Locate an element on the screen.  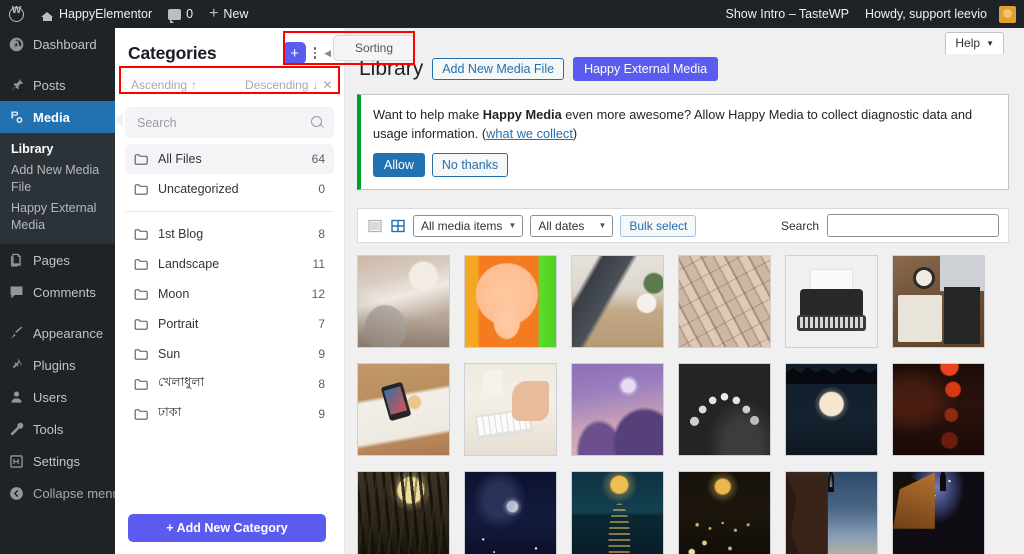
sidebar-item-users: Users is located at coordinates (57, 397).